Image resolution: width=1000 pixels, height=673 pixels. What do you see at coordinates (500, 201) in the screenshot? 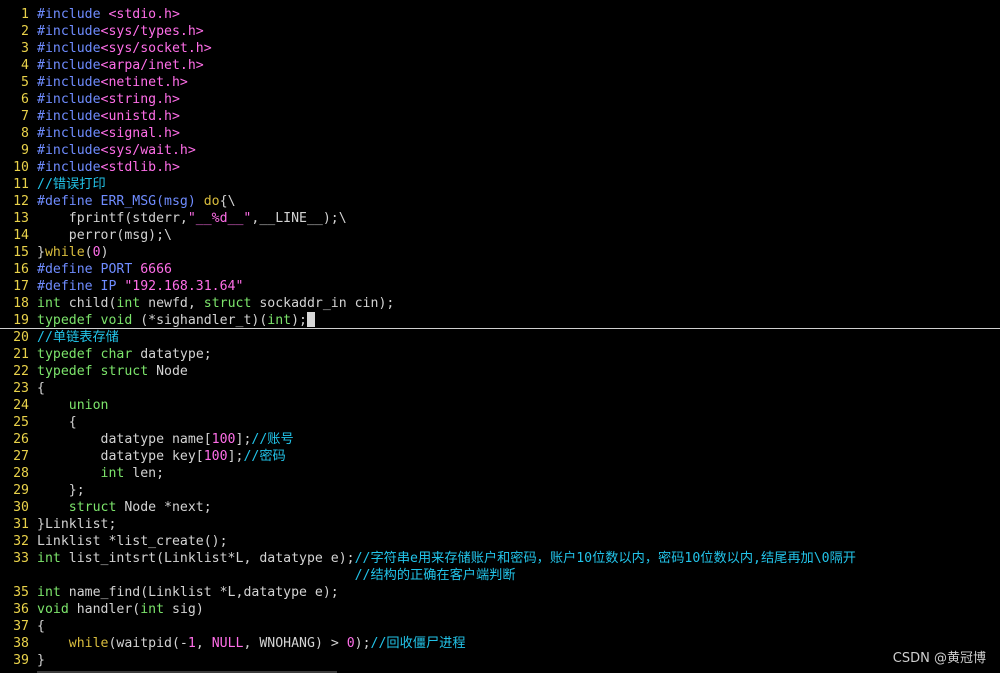
I see `code-line: 12 #define ERR_MSG(msg) do{\` at bounding box center [500, 201].